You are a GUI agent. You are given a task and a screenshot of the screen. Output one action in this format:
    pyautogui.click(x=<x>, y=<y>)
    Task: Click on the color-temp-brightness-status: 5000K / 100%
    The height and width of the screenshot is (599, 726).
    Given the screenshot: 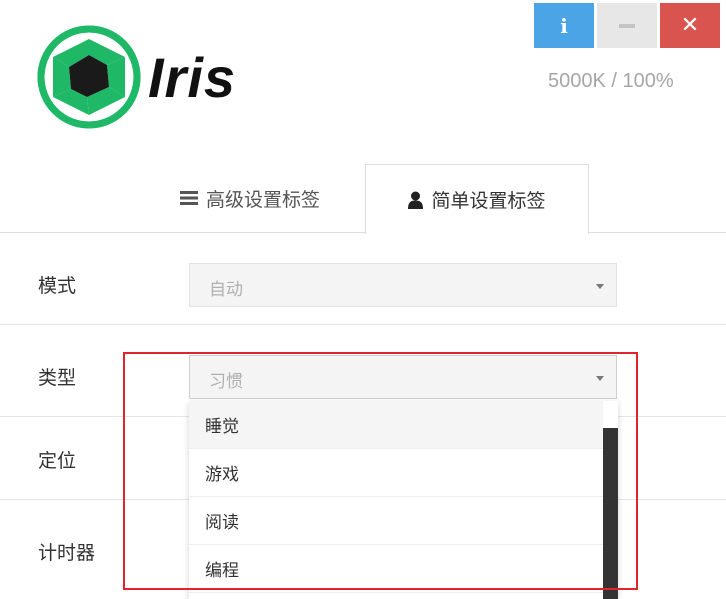 What is the action you would take?
    pyautogui.click(x=611, y=81)
    